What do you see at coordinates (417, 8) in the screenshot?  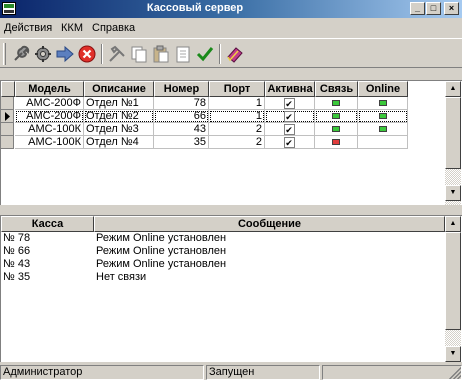 I see `minimize-button: _` at bounding box center [417, 8].